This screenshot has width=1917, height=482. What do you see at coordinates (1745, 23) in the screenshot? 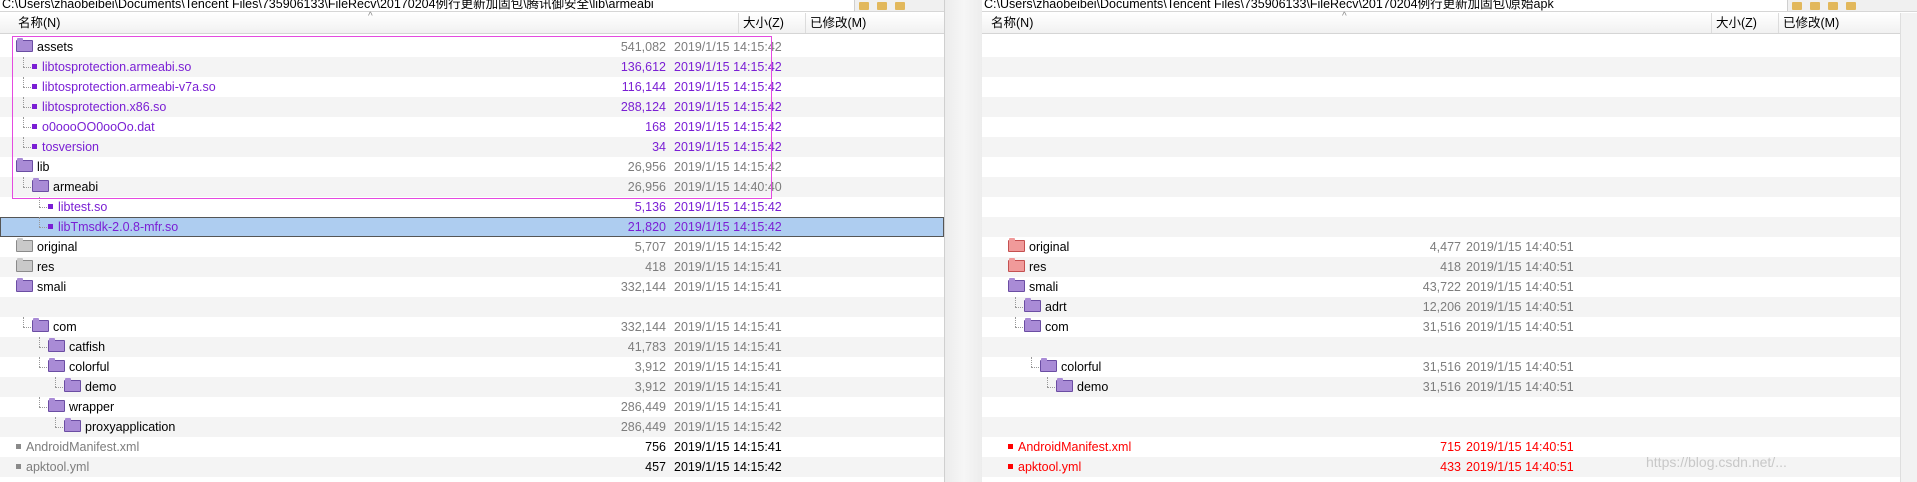
I see `right-header-size: 大小(Z)` at bounding box center [1745, 23].